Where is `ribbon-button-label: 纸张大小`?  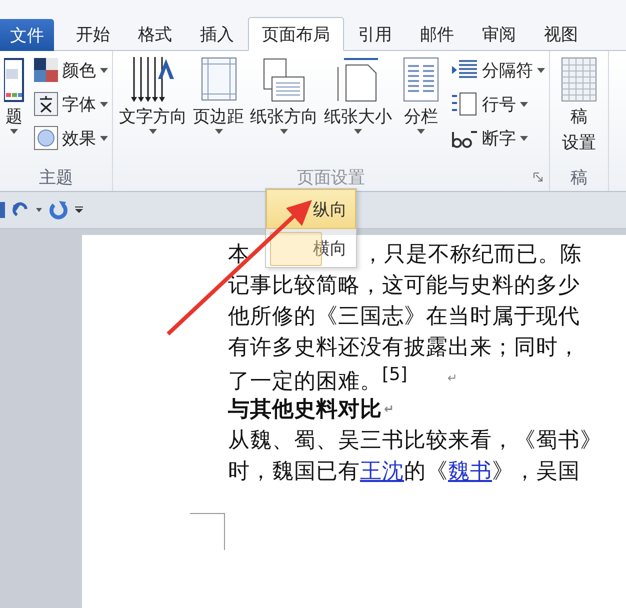
ribbon-button-label: 纸张大小 is located at coordinates (358, 117).